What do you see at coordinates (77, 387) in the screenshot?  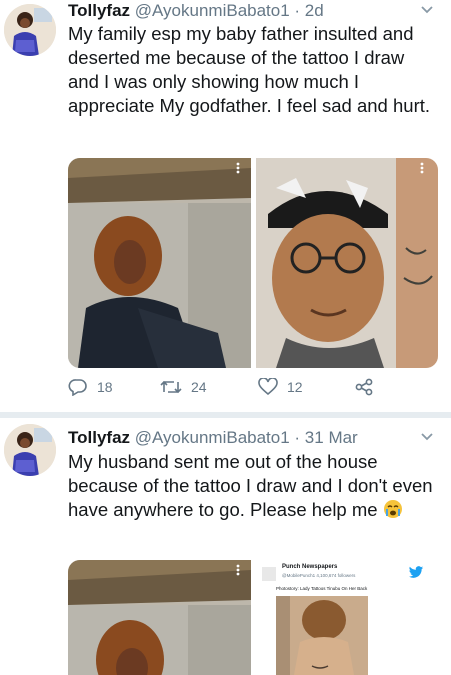 I see `reply-icon` at bounding box center [77, 387].